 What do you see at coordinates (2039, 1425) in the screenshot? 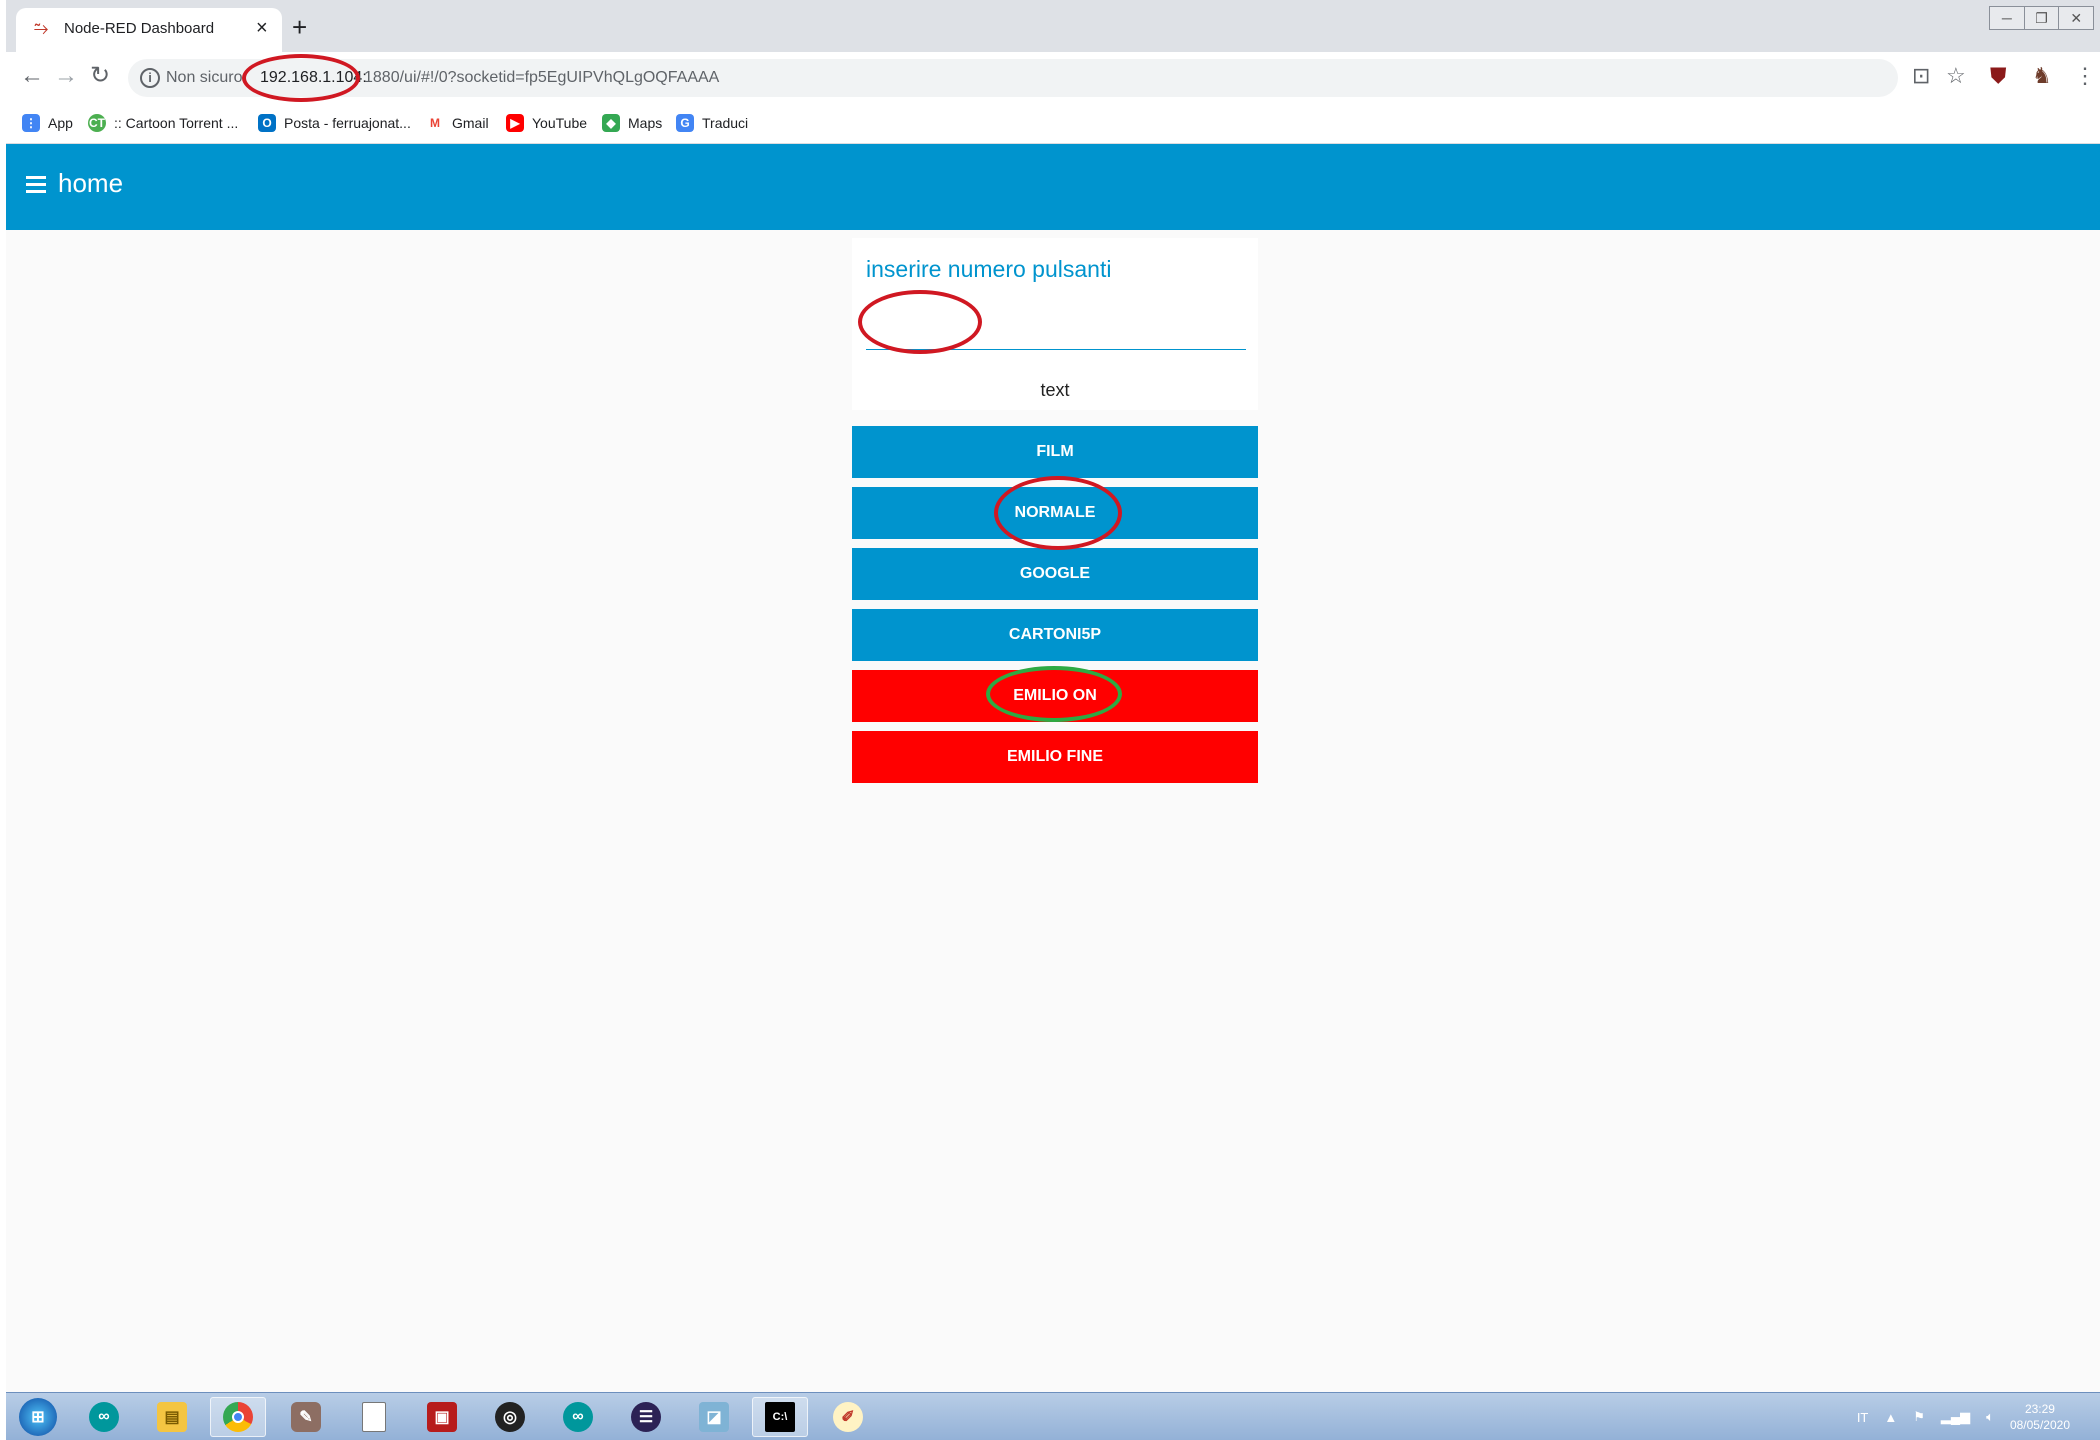
I see `clock-date: 08/05/2020` at bounding box center [2039, 1425].